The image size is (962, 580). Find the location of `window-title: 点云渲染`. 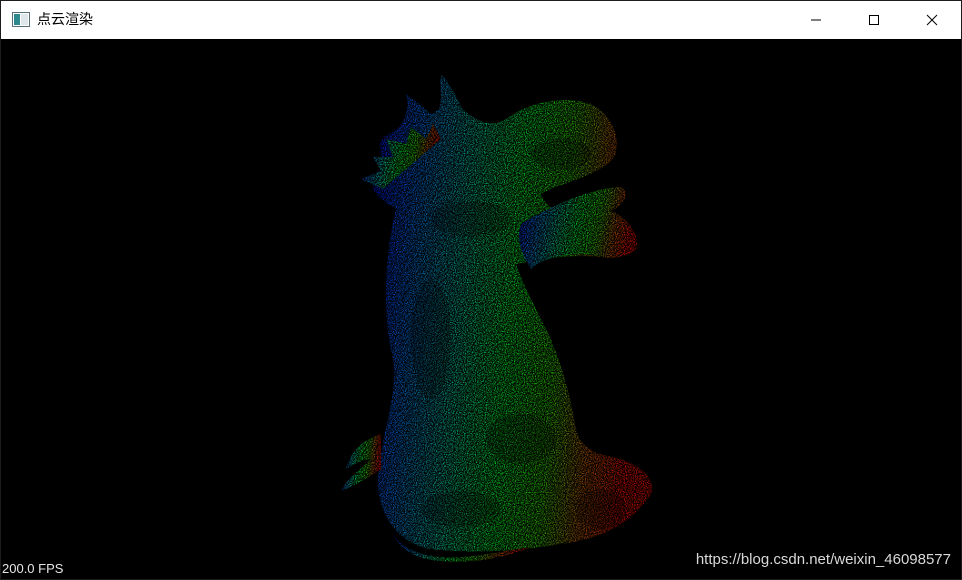

window-title: 点云渲染 is located at coordinates (65, 20).